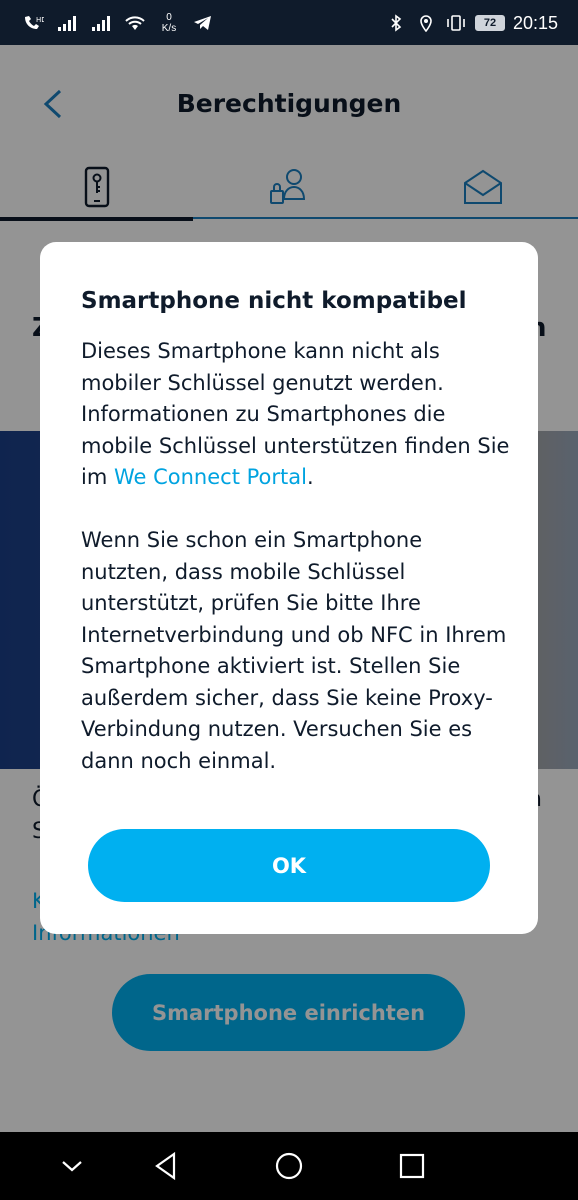 The image size is (578, 1200). I want to click on speed-value: 0, so click(169, 17).